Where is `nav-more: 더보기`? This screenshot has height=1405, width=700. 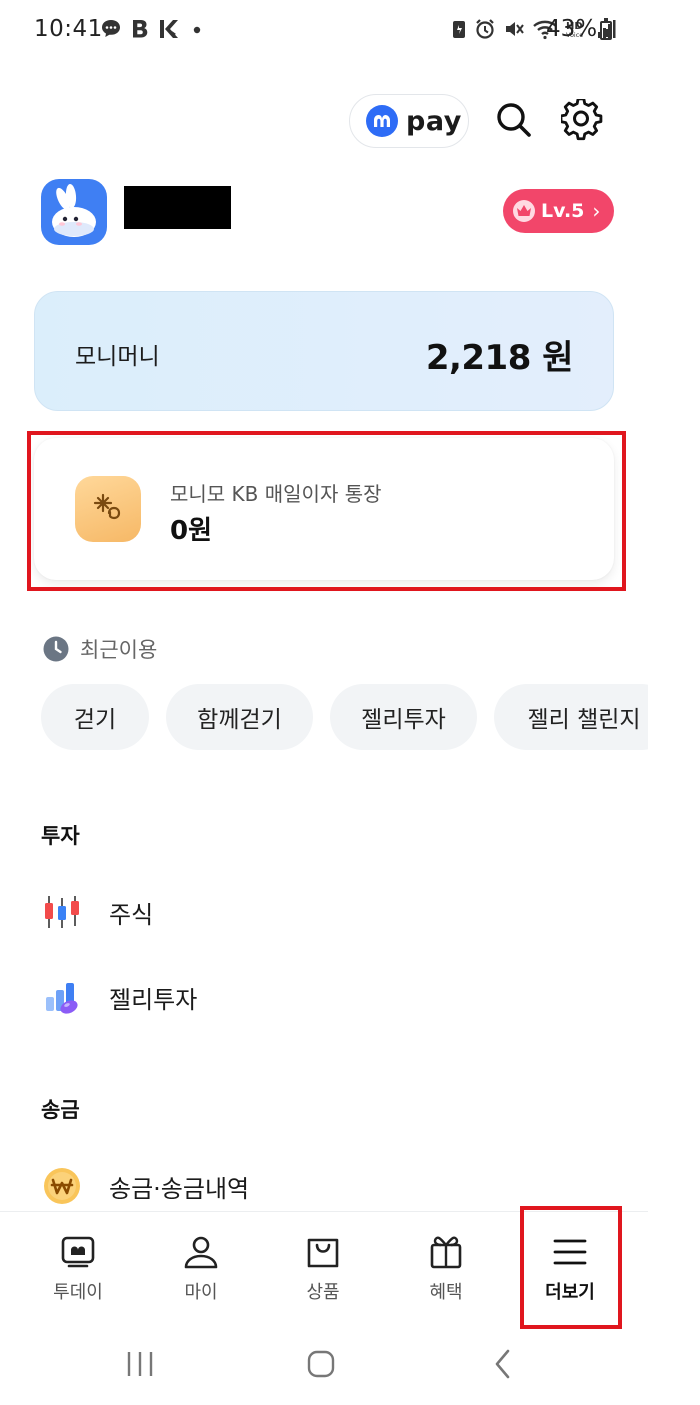 nav-more: 더보기 is located at coordinates (570, 1268).